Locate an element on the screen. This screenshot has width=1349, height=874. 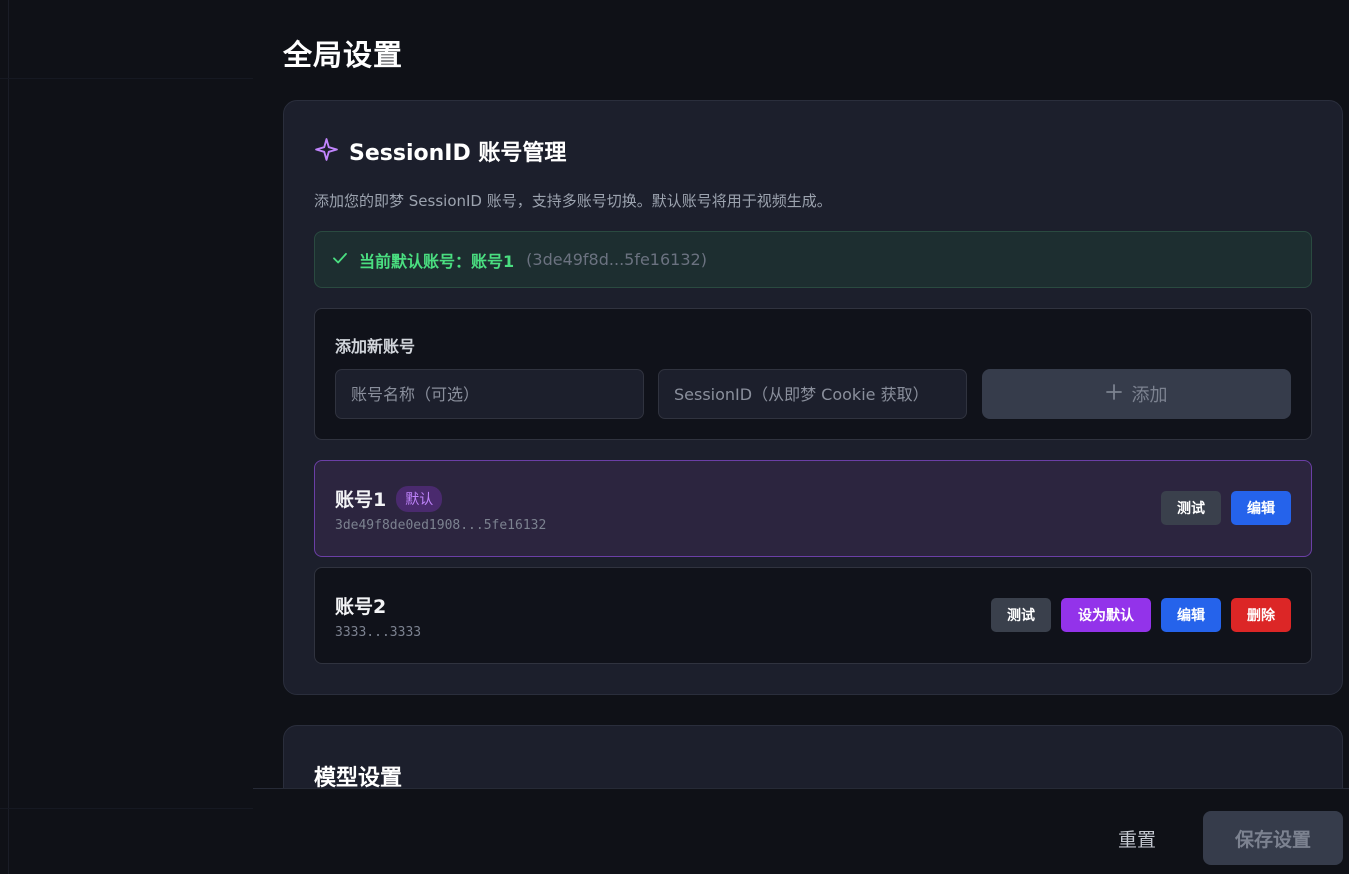
add-account-panel: 添加新账号 添加 is located at coordinates (813, 374).